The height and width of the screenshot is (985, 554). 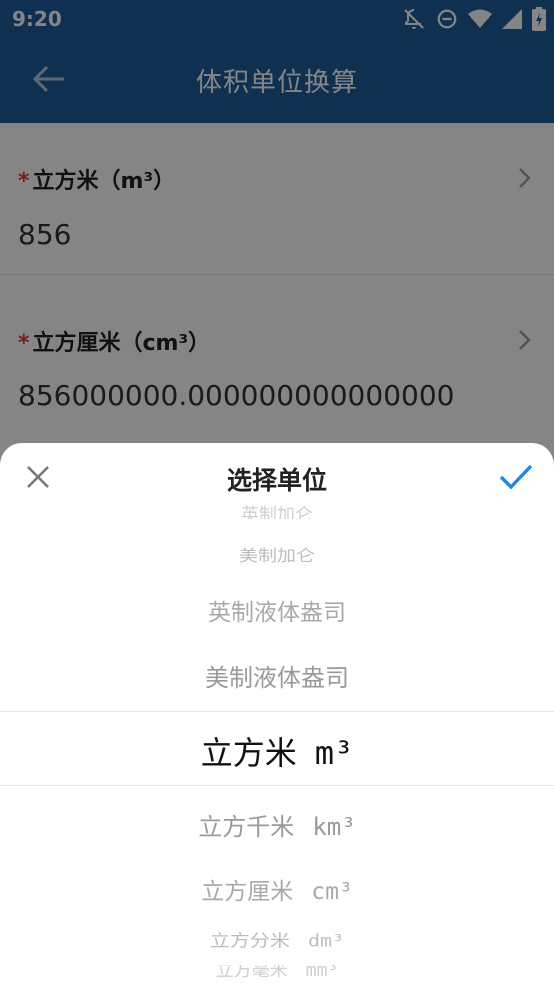 What do you see at coordinates (277, 675) in the screenshot?
I see `picker-item: 美制液体盎司` at bounding box center [277, 675].